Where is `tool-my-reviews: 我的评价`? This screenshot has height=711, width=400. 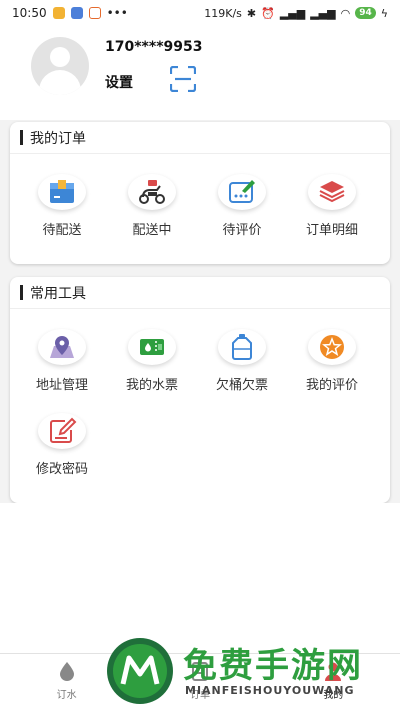
tool-my-reviews: 我的评价 is located at coordinates (332, 351).